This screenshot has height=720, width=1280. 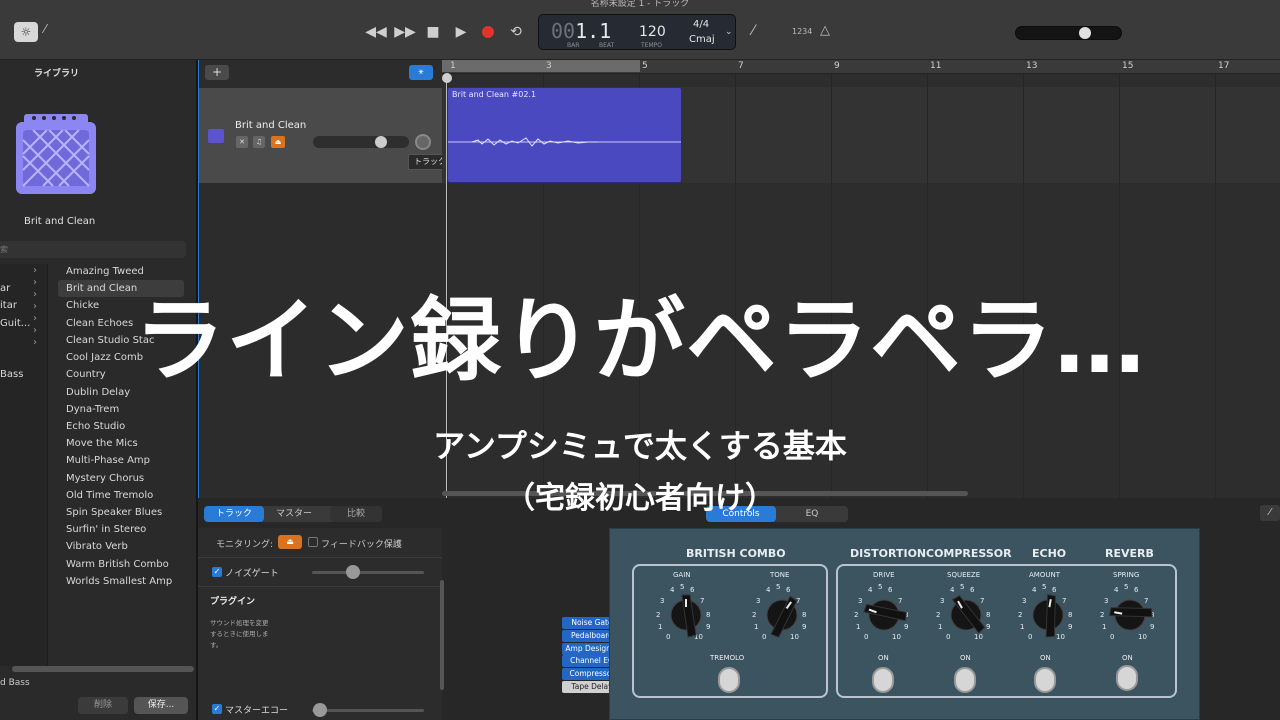 I want to click on preset-item: Surfin' in Stereo, so click(x=125, y=529).